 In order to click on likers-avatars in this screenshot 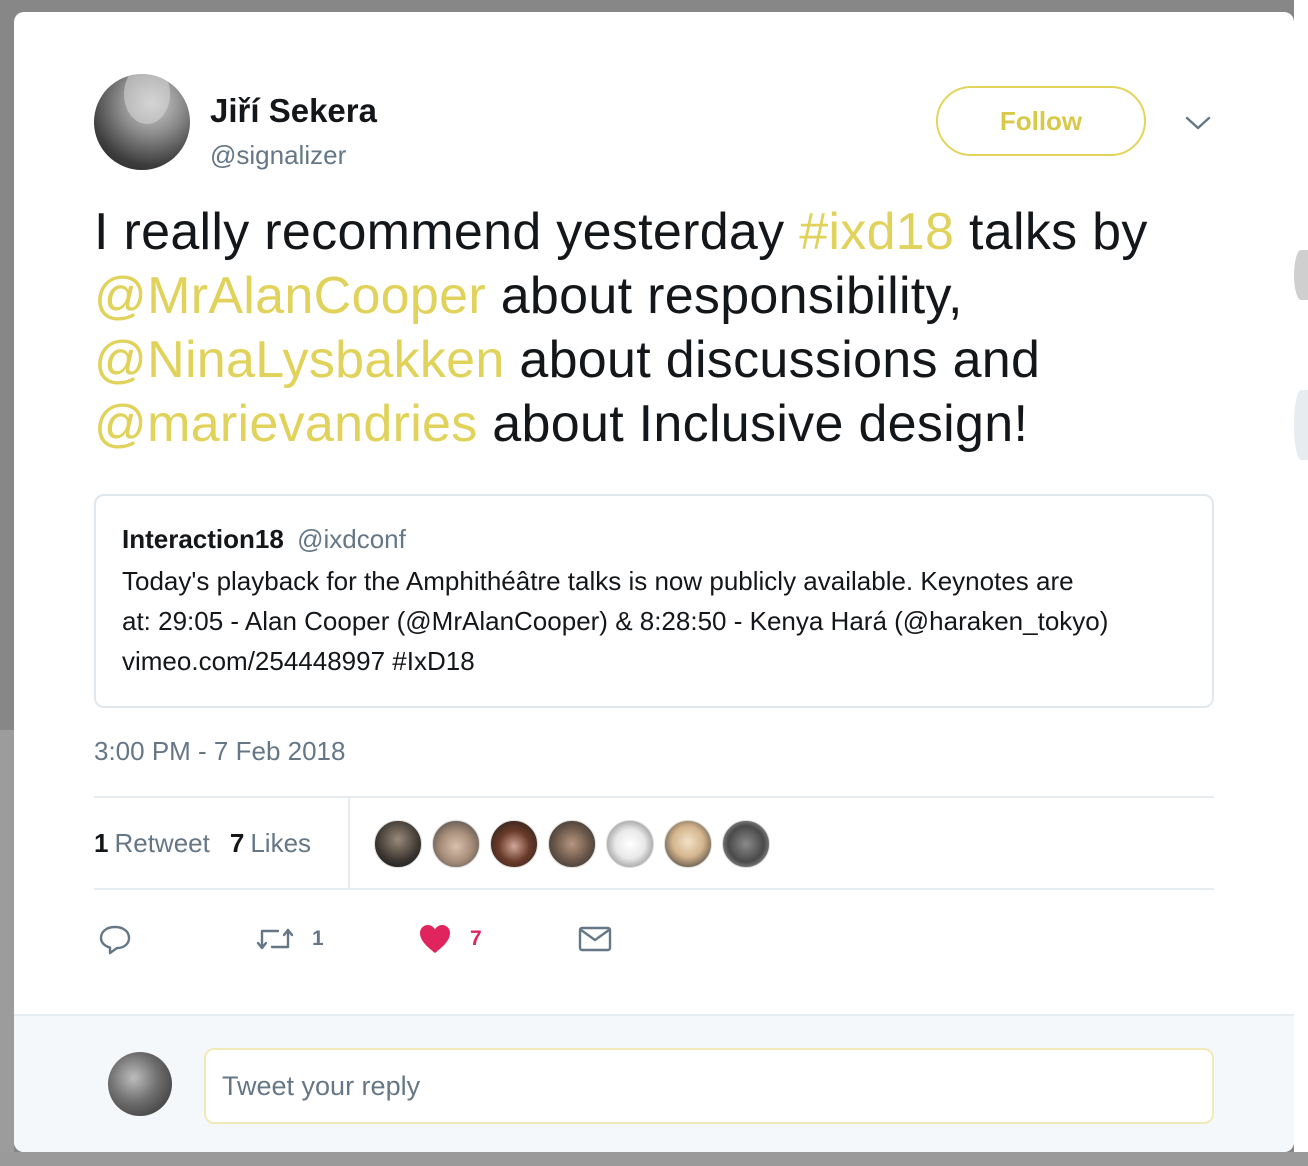, I will do `click(577, 844)`.